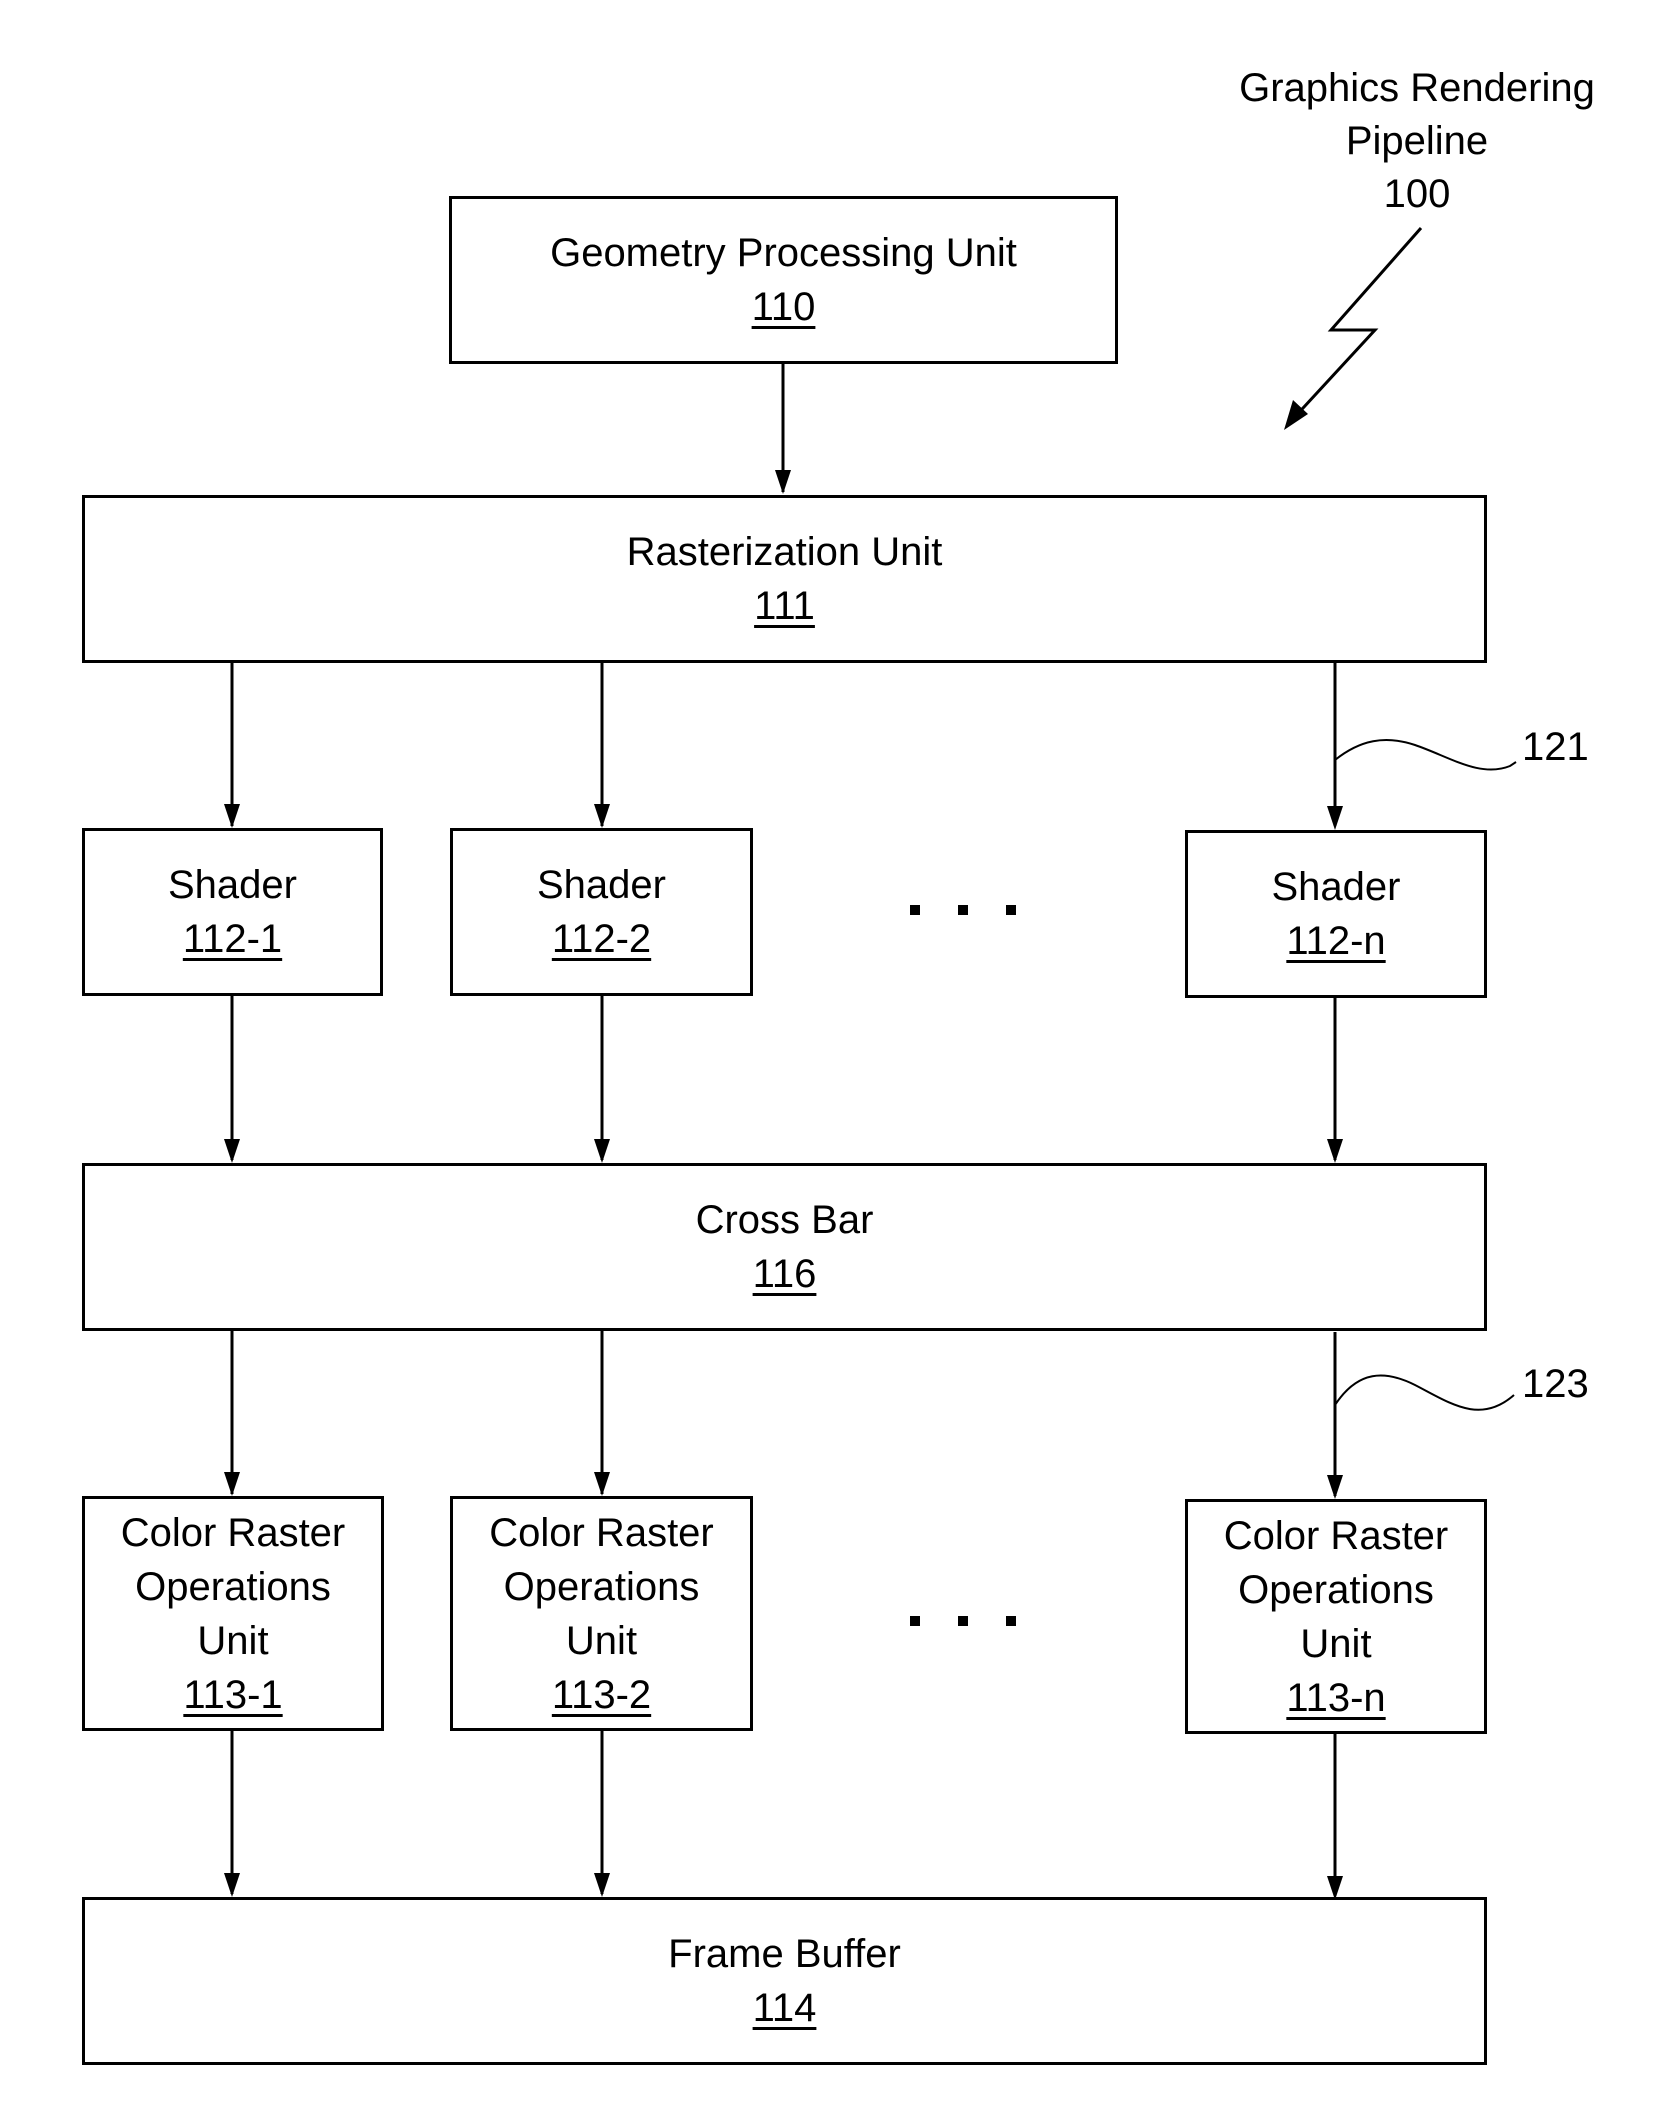 This screenshot has height=2105, width=1674. What do you see at coordinates (1336, 941) in the screenshot?
I see `block-ref: 112-n` at bounding box center [1336, 941].